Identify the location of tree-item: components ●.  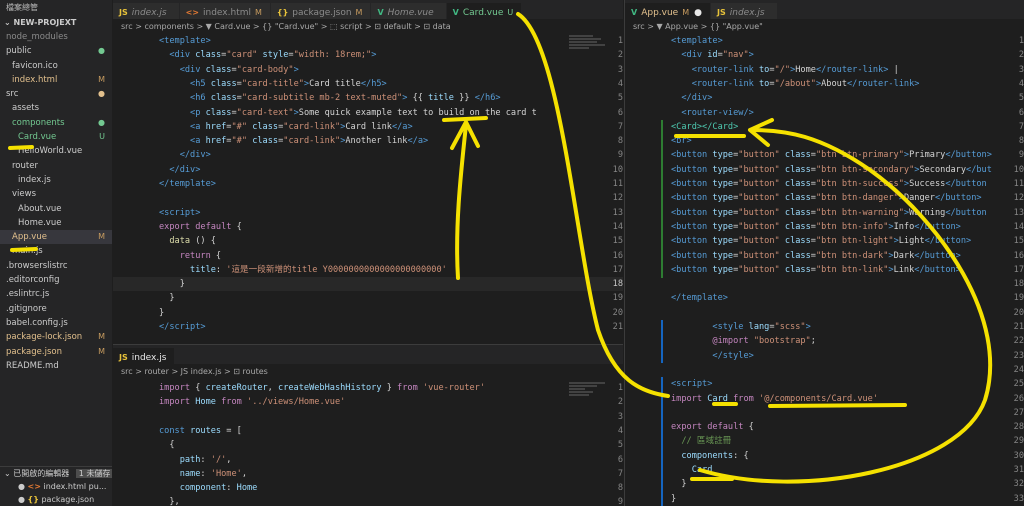
(56, 123).